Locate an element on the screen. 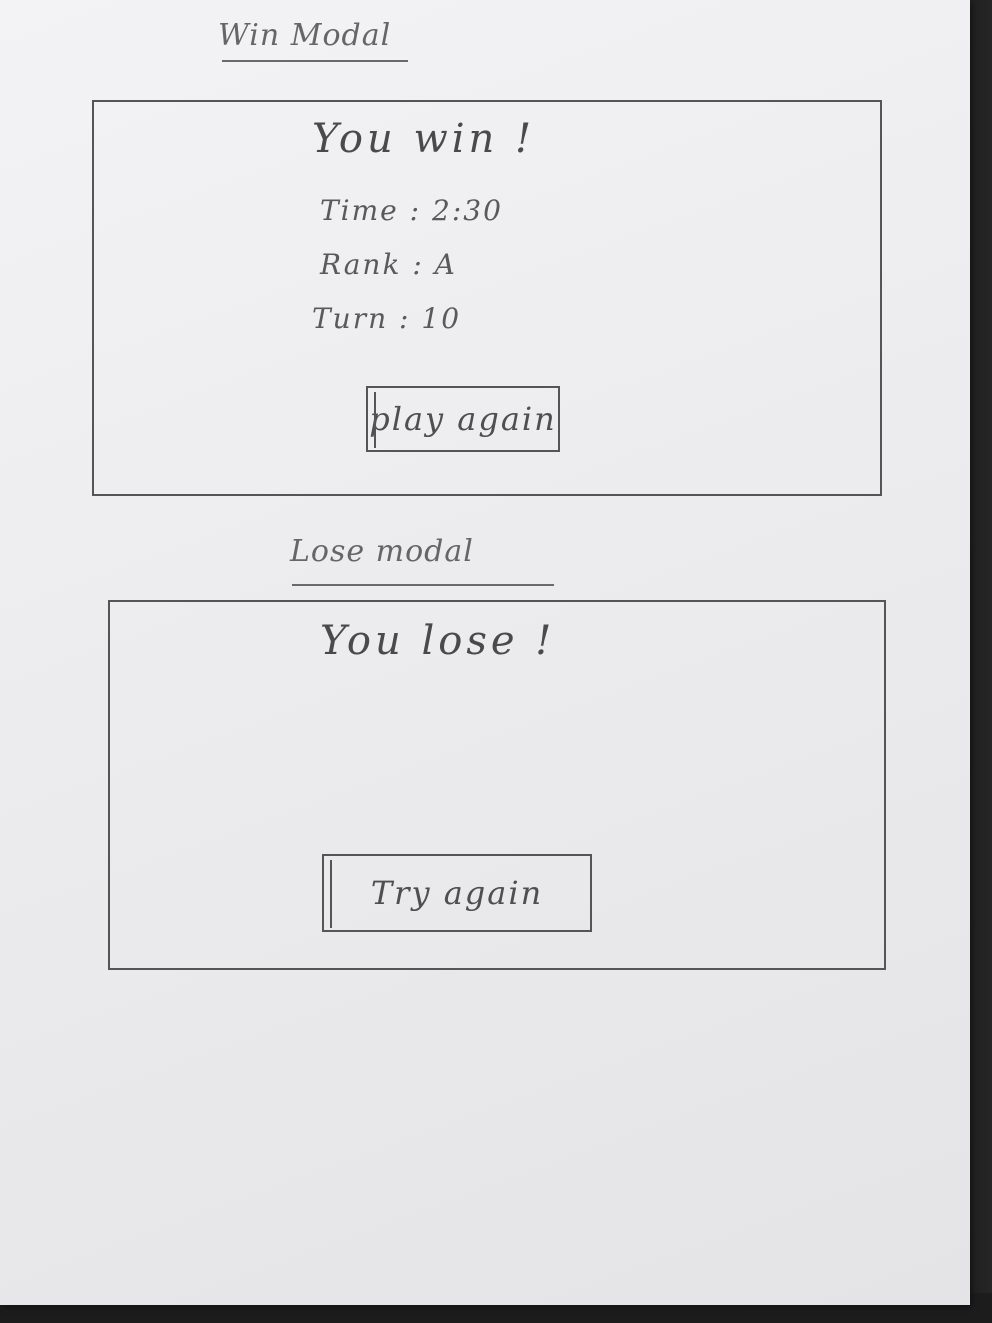 This screenshot has width=992, height=1323. win-heading: You win ! is located at coordinates (424, 139).